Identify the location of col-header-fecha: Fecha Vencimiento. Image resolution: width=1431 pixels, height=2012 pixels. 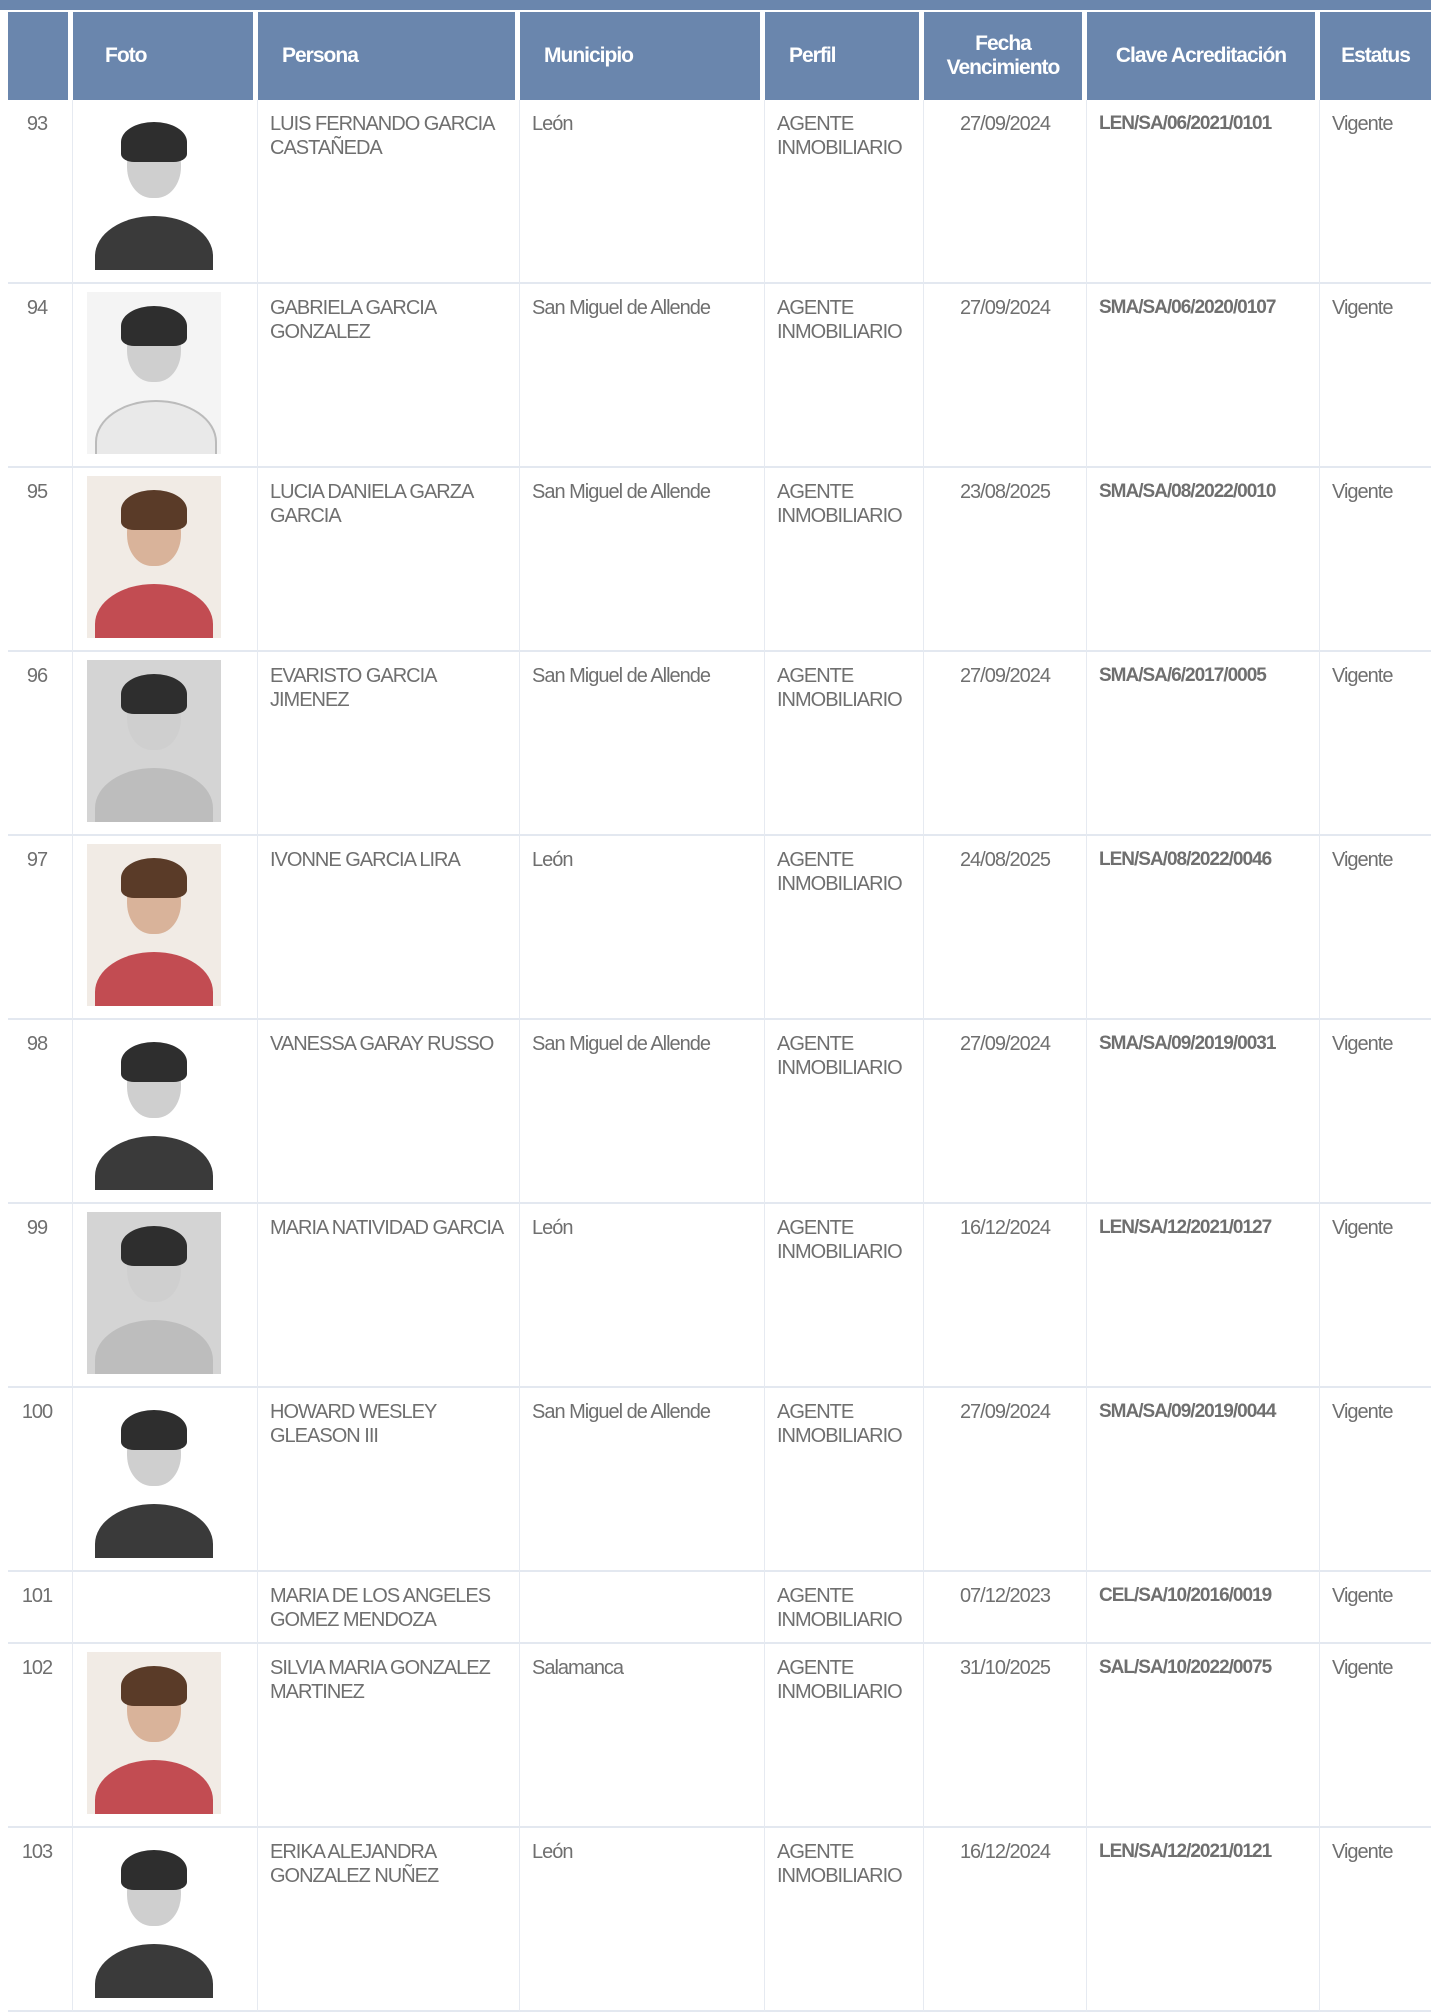
(1005, 55).